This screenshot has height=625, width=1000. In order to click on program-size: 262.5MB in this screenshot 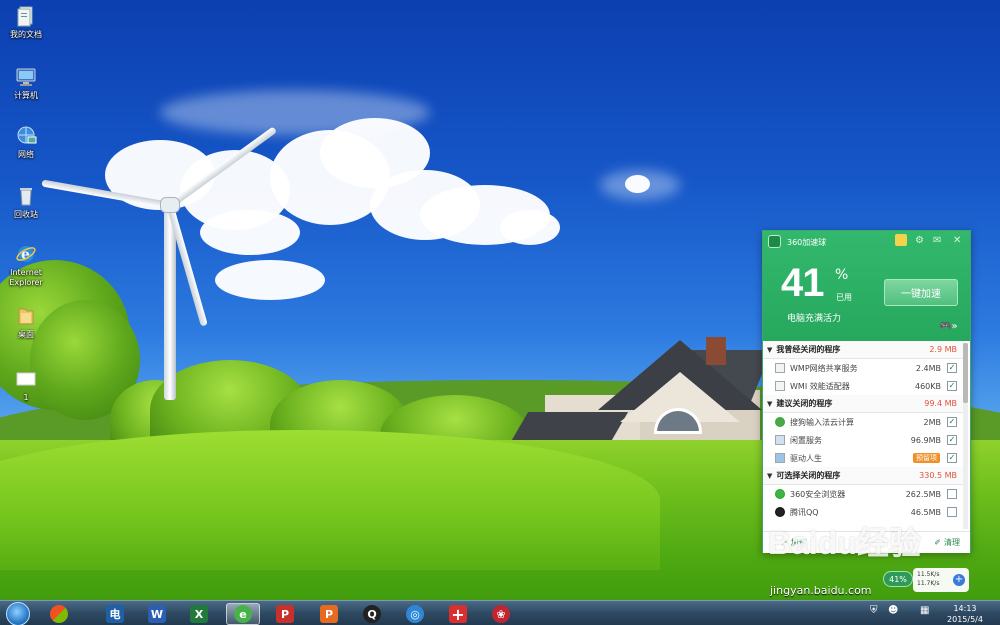, I will do `click(923, 494)`.